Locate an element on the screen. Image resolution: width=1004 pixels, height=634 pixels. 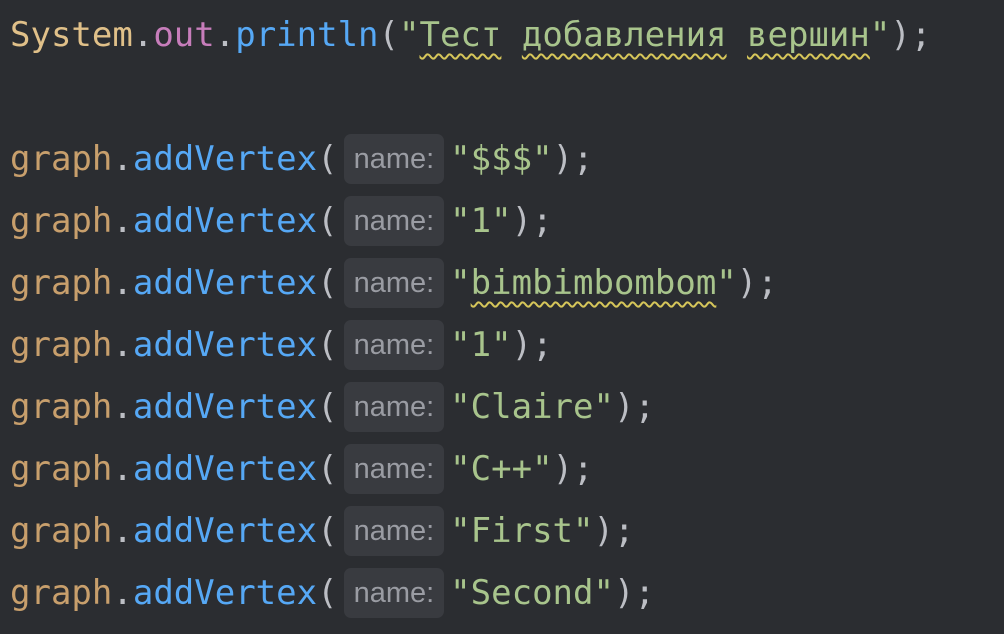
string-value: $$$ is located at coordinates (501, 159).